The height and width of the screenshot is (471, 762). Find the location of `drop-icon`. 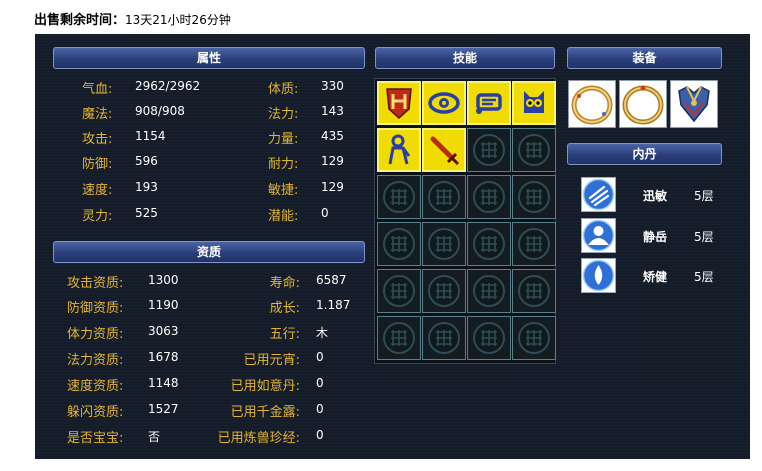

drop-icon is located at coordinates (598, 275).